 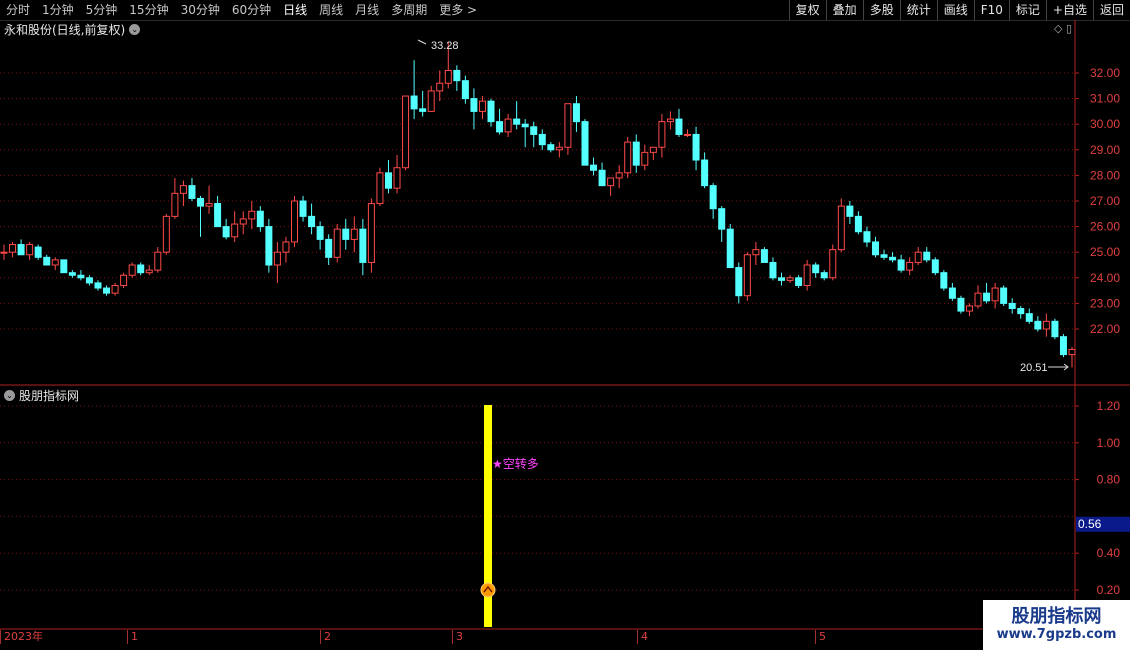 What do you see at coordinates (515, 463) in the screenshot?
I see `signal-label: ★空转多` at bounding box center [515, 463].